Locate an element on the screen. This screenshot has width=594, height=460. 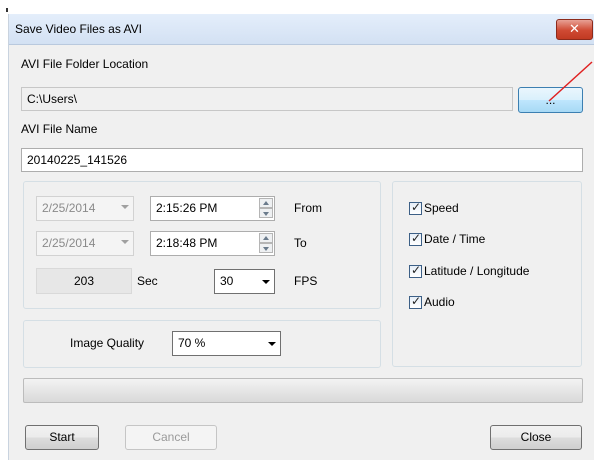
start-button: Start is located at coordinates (62, 437).